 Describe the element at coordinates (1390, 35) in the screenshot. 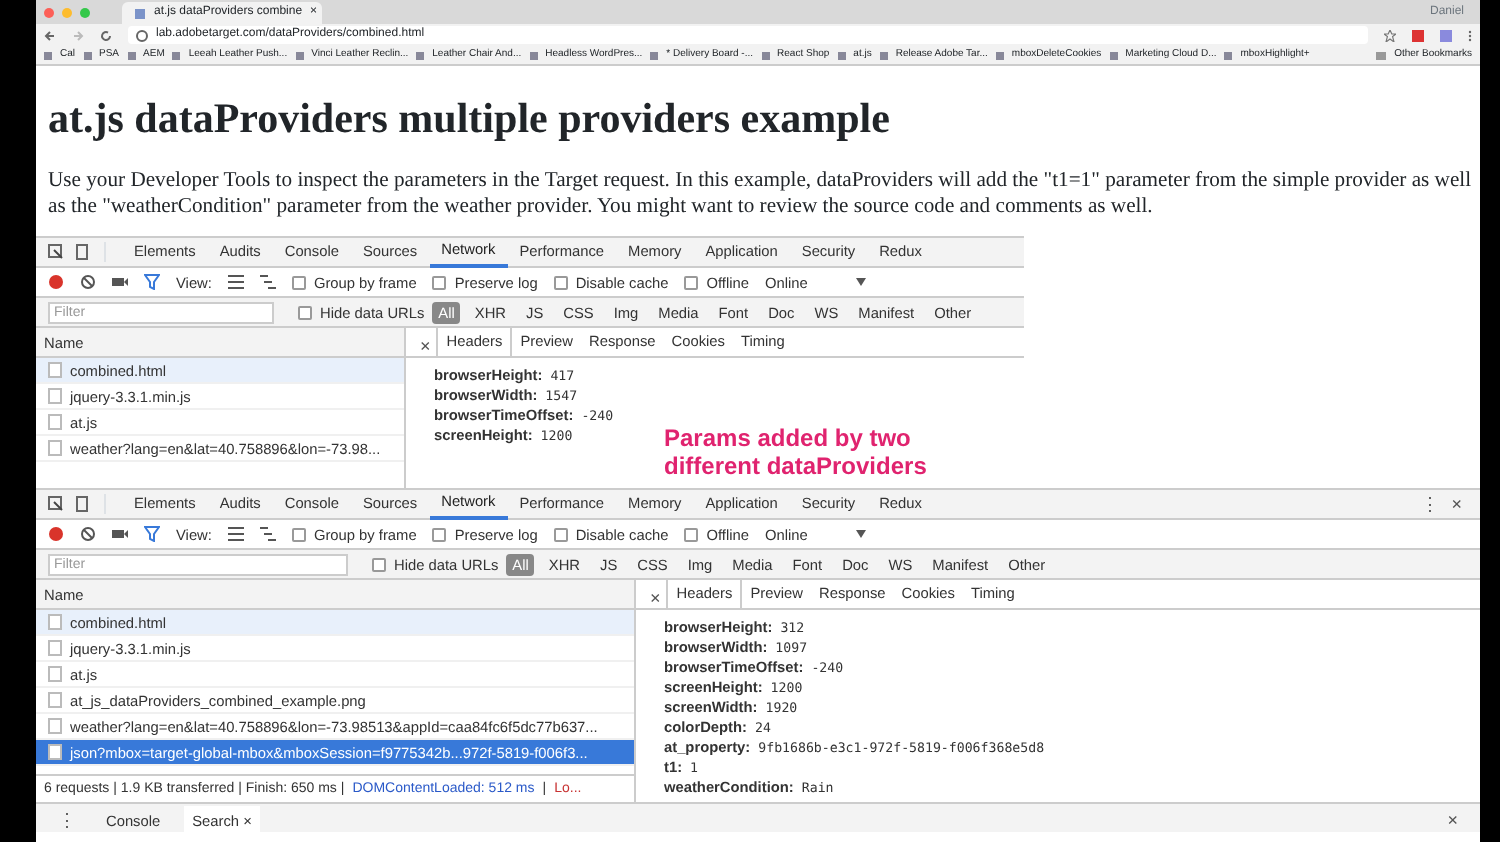

I see `star-icon` at that location.